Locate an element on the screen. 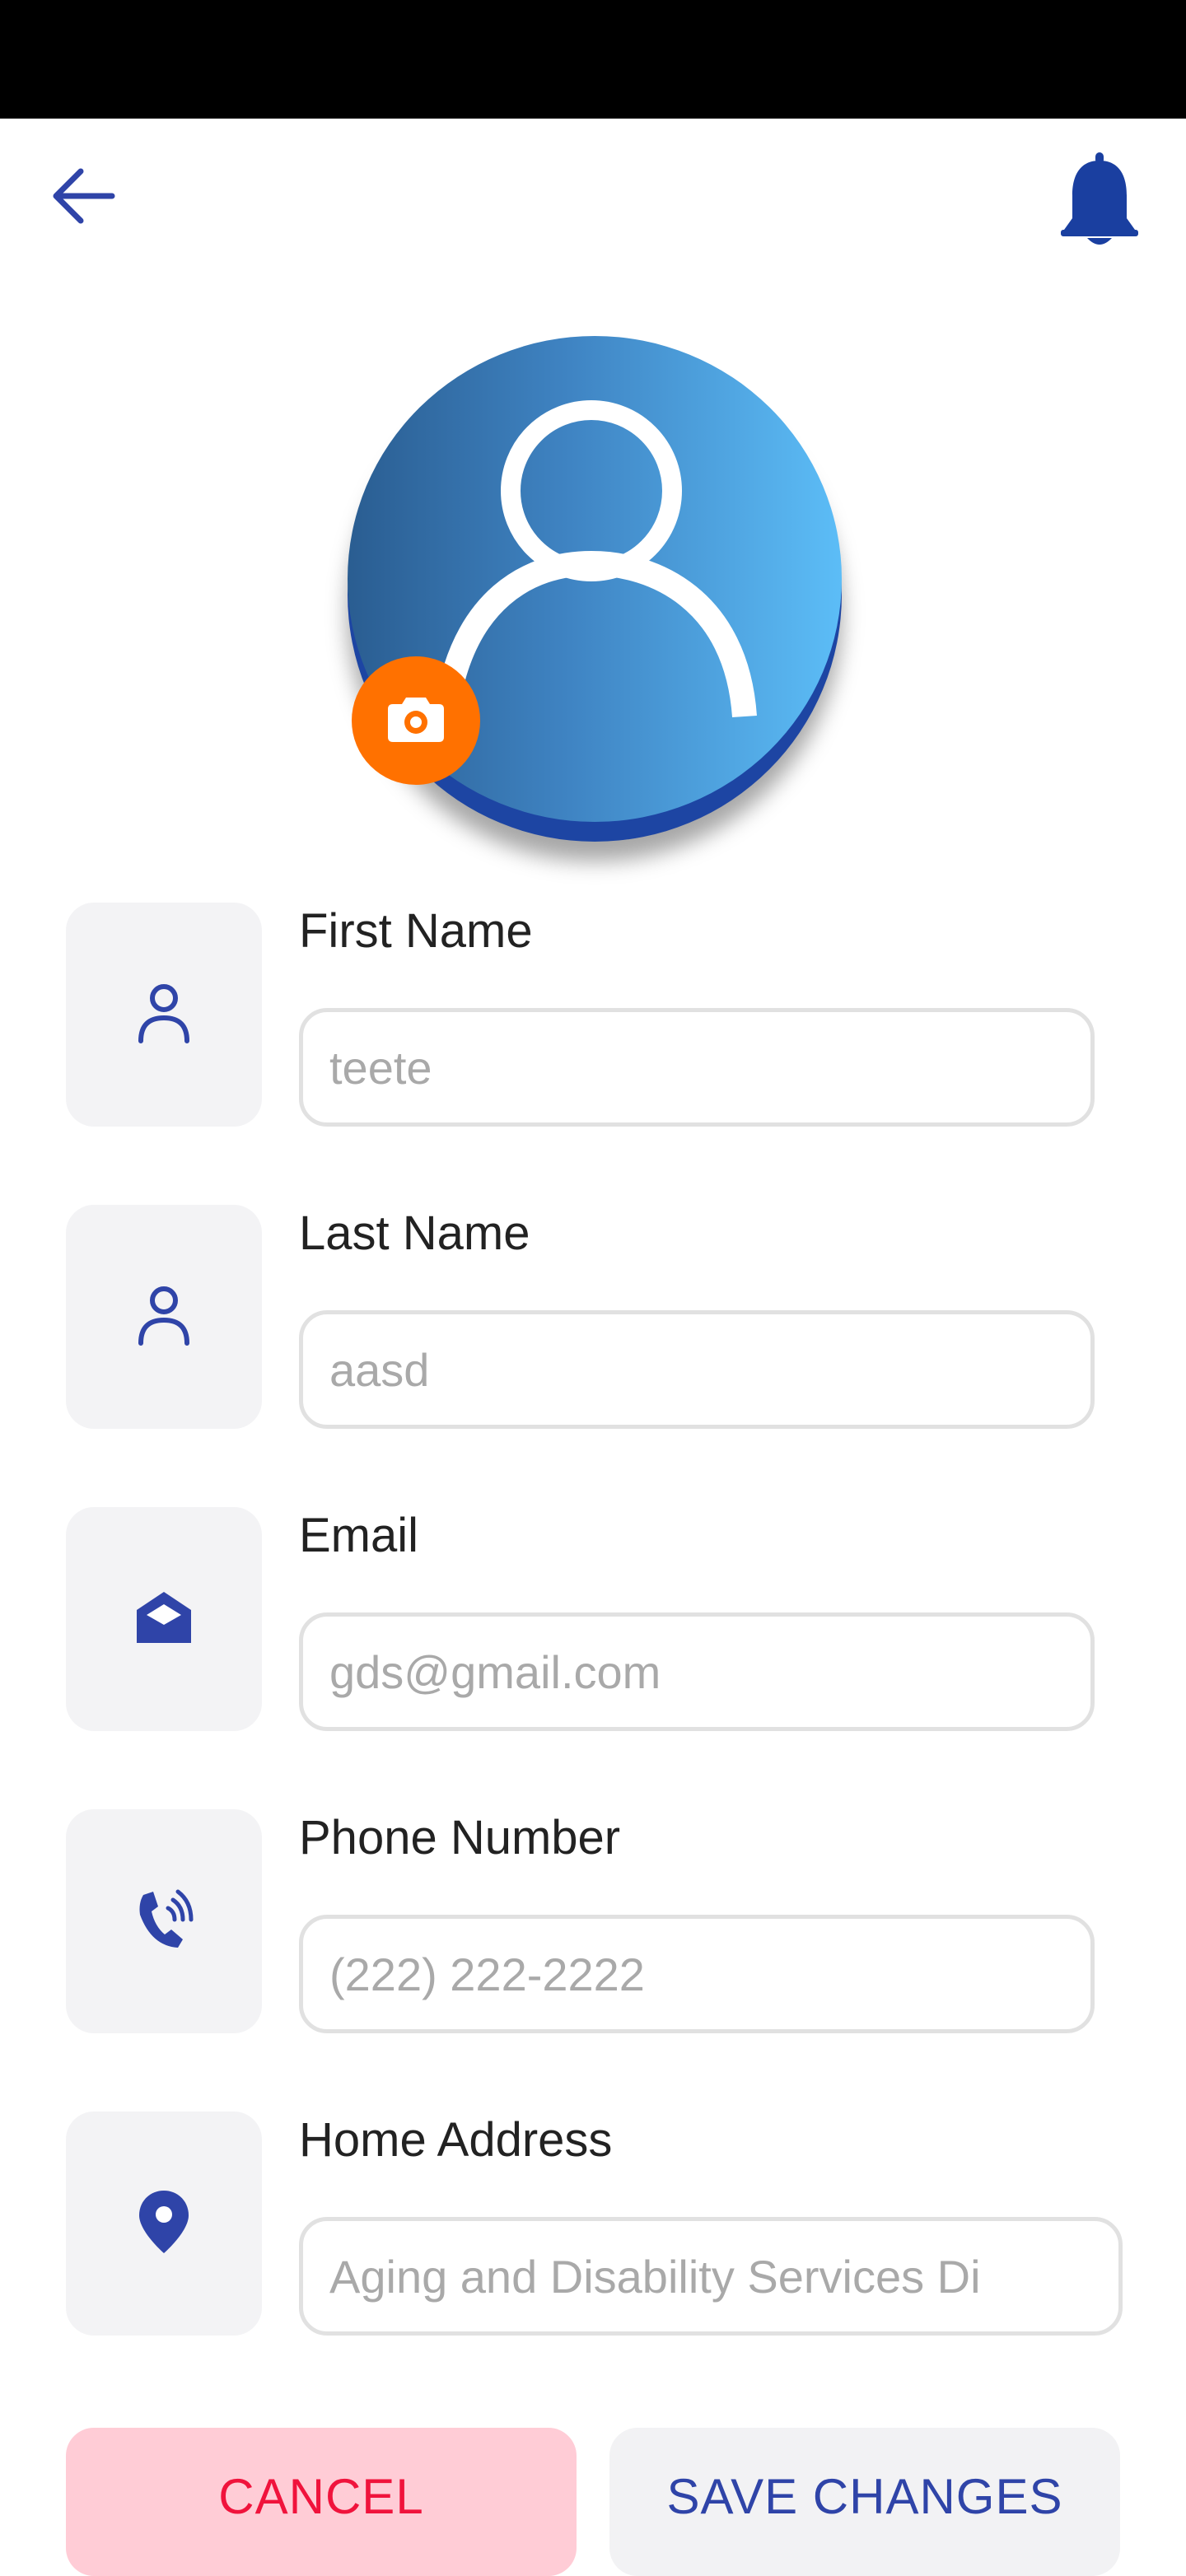 The width and height of the screenshot is (1186, 2576). email-label: Email is located at coordinates (359, 1535).